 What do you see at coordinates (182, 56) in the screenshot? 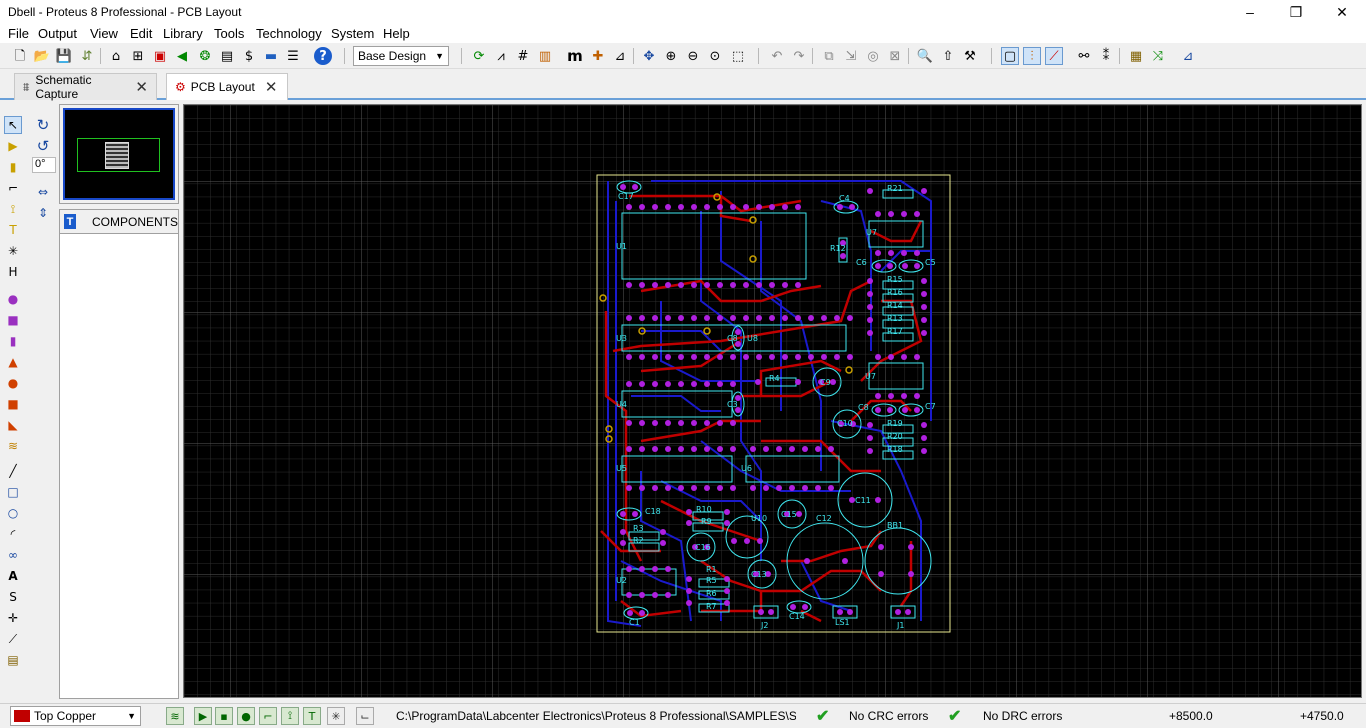
I see `back-annotate-icon: ◀` at bounding box center [182, 56].